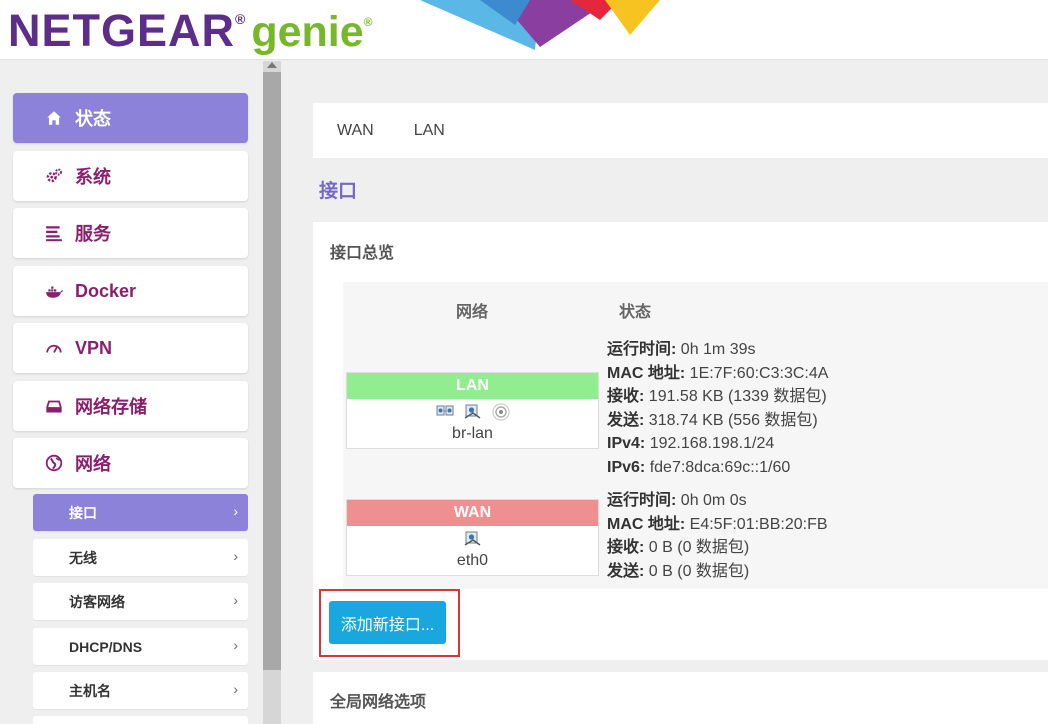 This screenshot has height=724, width=1048. Describe the element at coordinates (130, 463) in the screenshot. I see `sidebar-item-network: 网络` at that location.